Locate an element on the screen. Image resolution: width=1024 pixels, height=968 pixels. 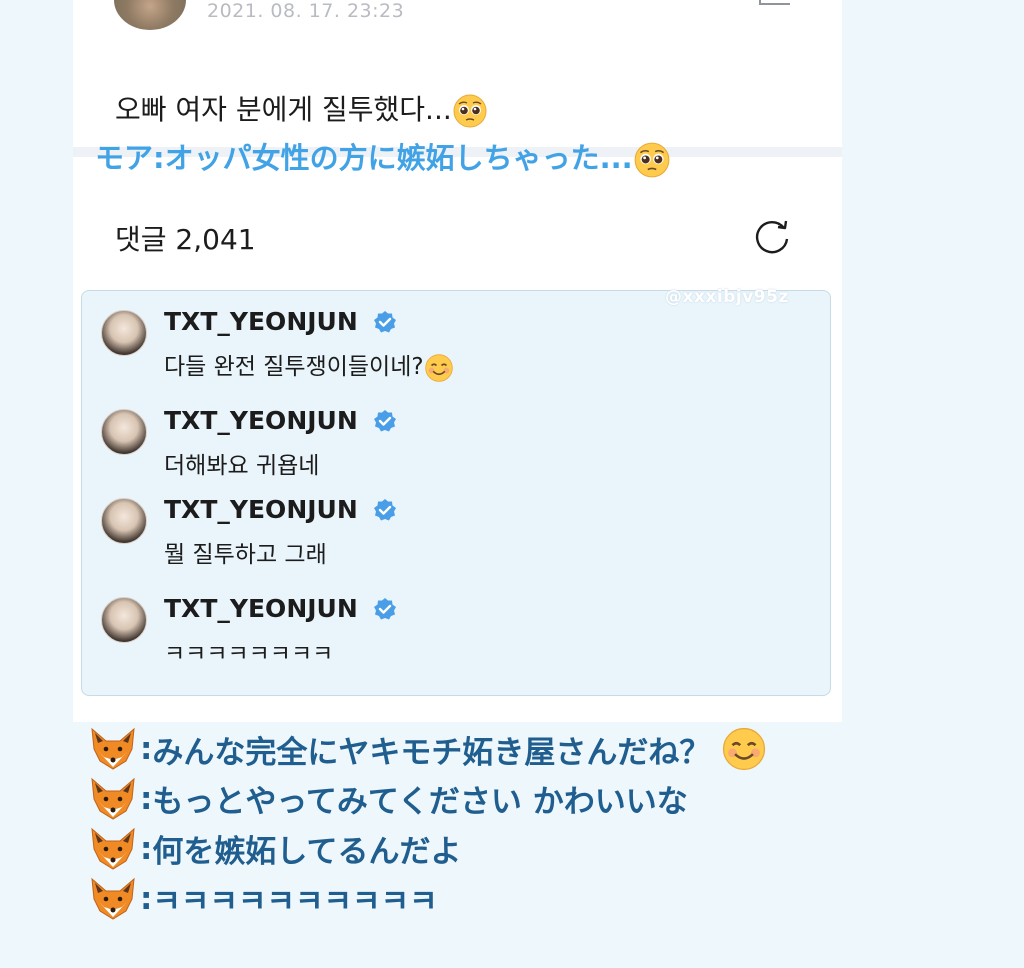
translation-line: :みんな完全にヤキモチ妬き屋さんだね？ is located at coordinates (553, 751).